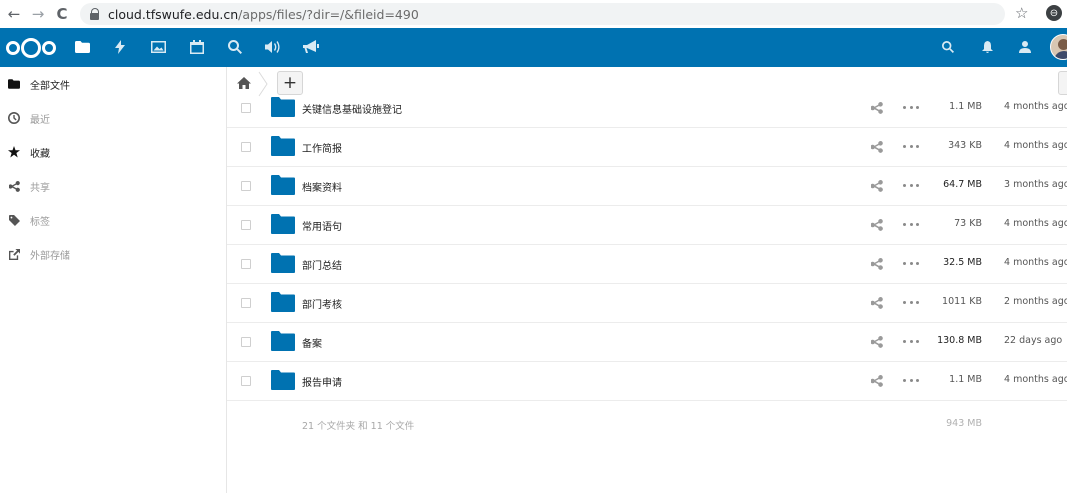 The image size is (1067, 493). Describe the element at coordinates (113, 254) in the screenshot. I see `sidebar-item-external-storage: 外部存储` at that location.